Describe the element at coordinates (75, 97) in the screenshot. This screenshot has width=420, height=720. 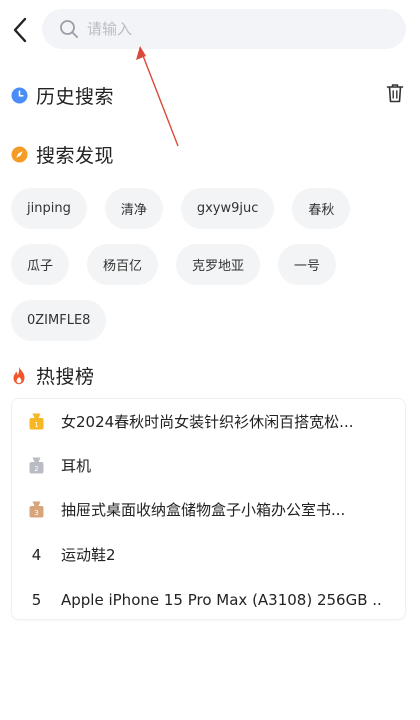
I see `history-title: 历史搜索` at that location.